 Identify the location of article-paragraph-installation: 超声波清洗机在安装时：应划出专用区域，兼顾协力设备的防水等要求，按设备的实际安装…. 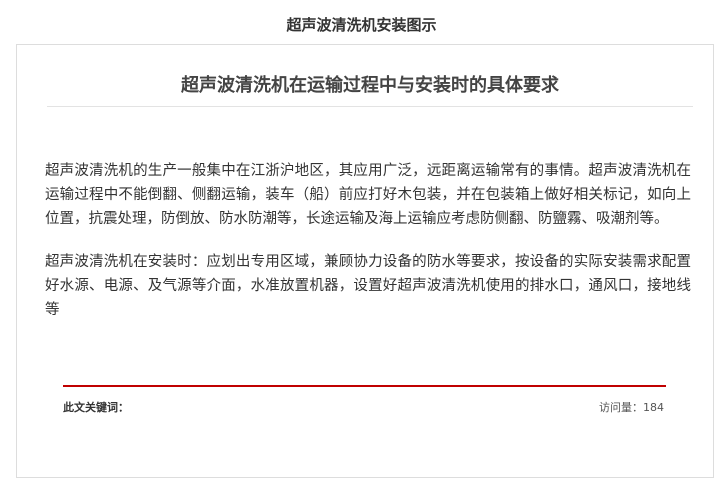
(368, 286).